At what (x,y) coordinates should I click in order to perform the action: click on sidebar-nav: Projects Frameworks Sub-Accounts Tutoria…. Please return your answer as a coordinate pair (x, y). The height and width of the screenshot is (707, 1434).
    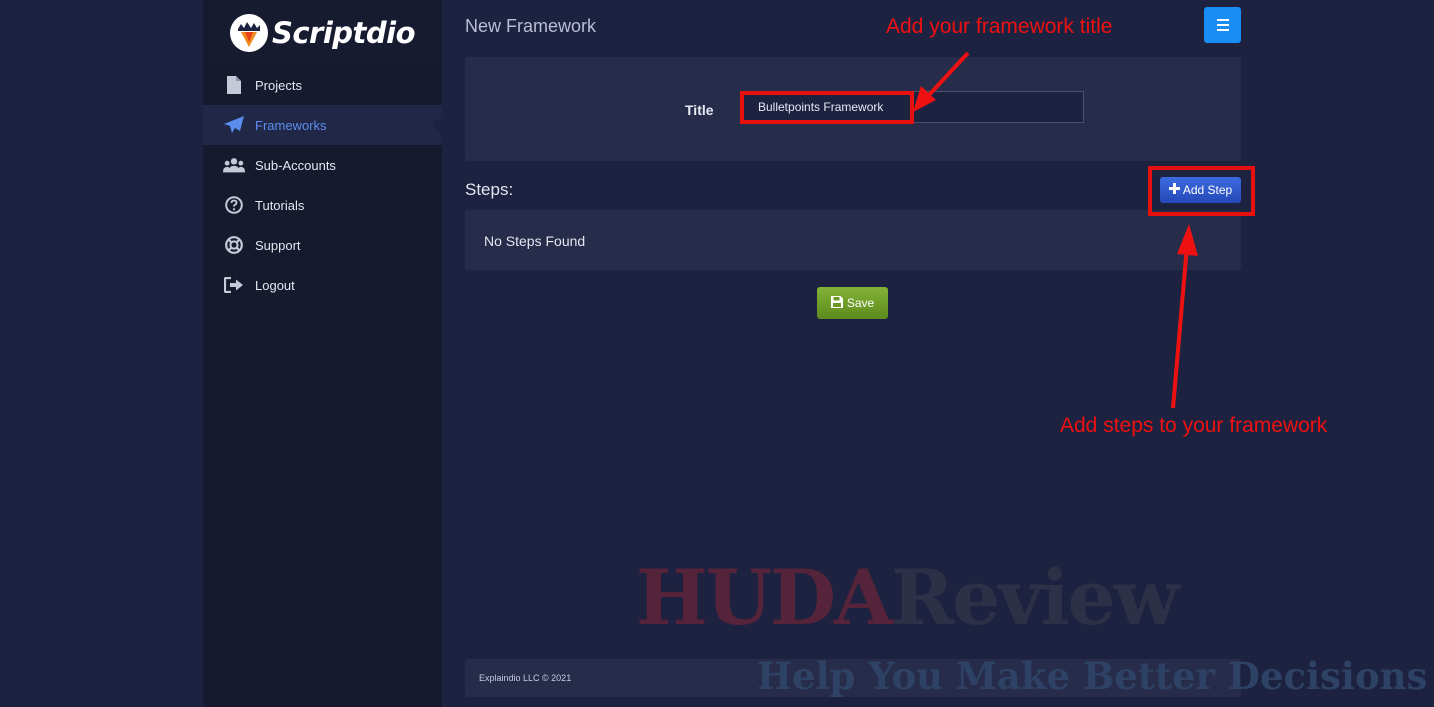
    Looking at the image, I should click on (323, 185).